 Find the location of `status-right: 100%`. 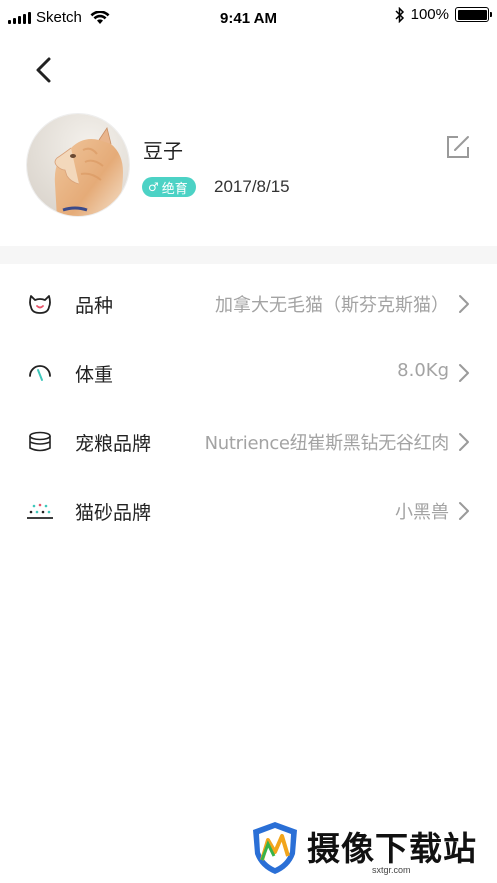

status-right: 100% is located at coordinates (443, 14).